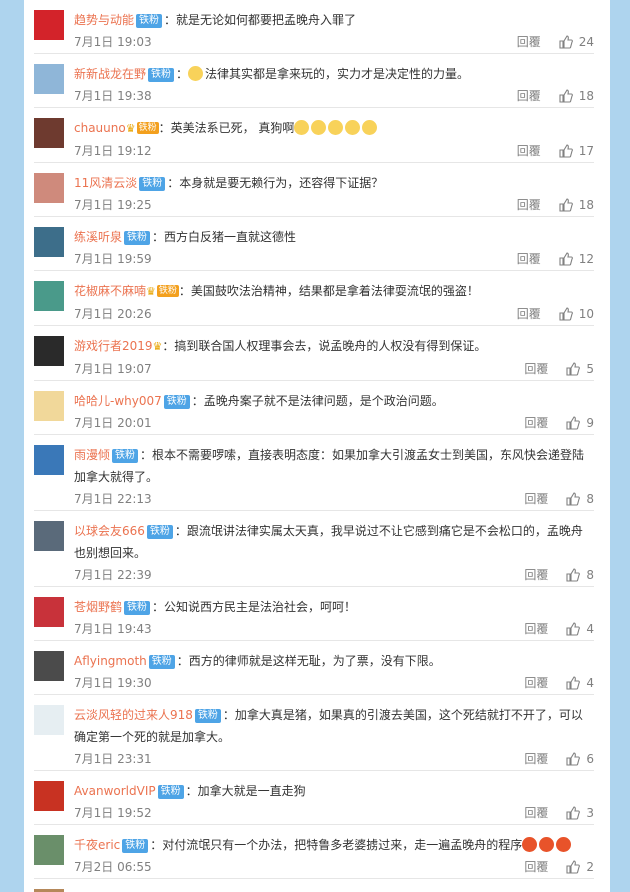  Describe the element at coordinates (334, 401) in the screenshot. I see `comment-text: 哈哈儿-why007 铁粉 ：孟晚舟案子就不是法律问题，是个政治问题。` at that location.